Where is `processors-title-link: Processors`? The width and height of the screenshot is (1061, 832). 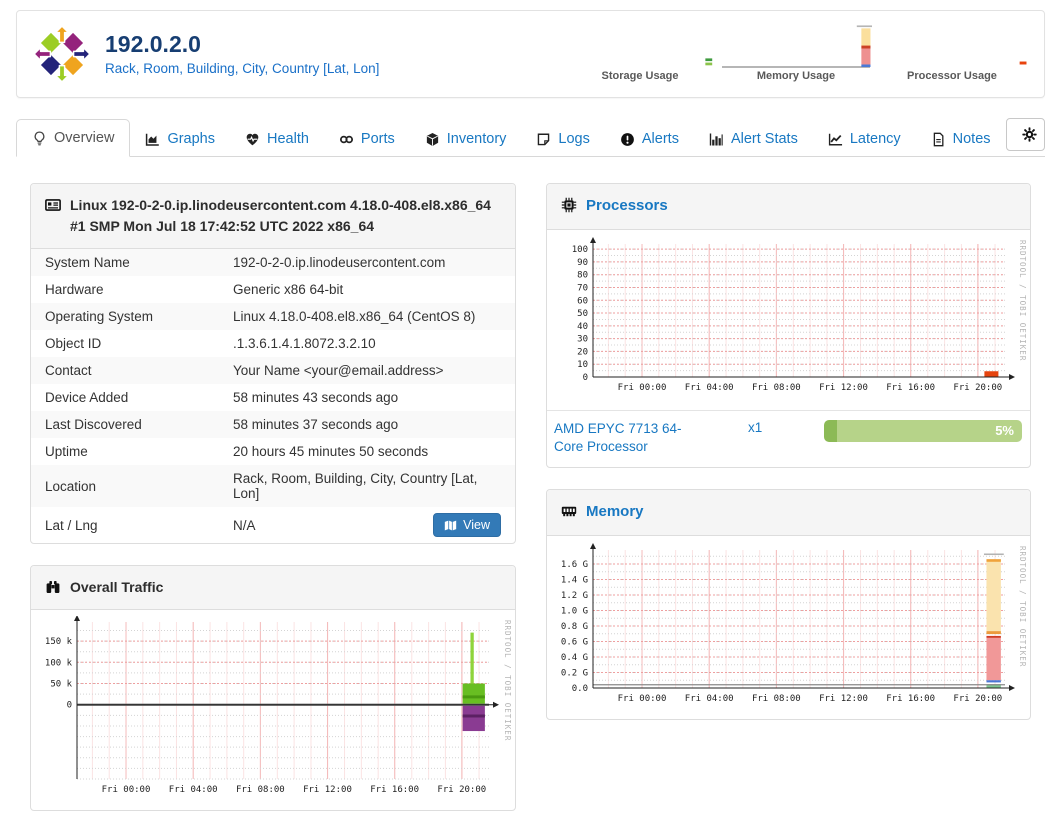 processors-title-link: Processors is located at coordinates (627, 206).